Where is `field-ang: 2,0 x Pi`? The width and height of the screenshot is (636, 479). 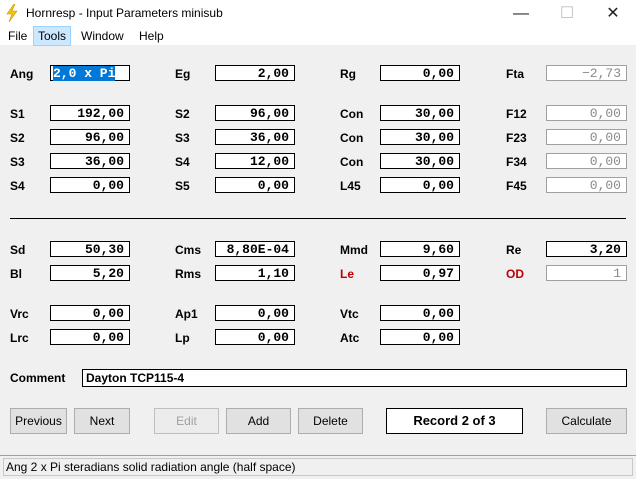 field-ang: 2,0 x Pi is located at coordinates (90, 73).